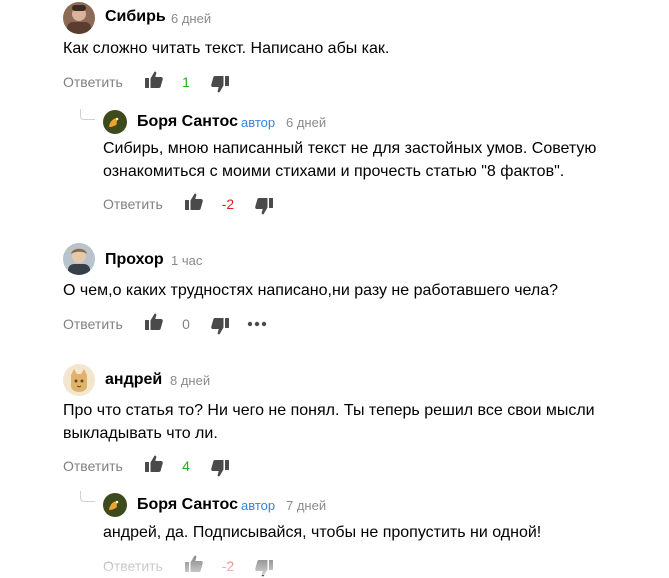 The height and width of the screenshot is (578, 669). Describe the element at coordinates (190, 380) in the screenshot. I see `comment-time: 8 дней` at that location.